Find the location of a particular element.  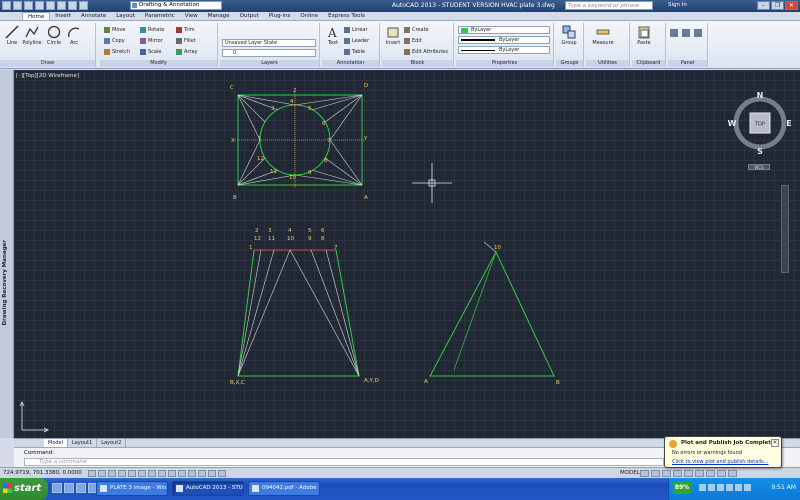

table-button: Table is located at coordinates (354, 52).